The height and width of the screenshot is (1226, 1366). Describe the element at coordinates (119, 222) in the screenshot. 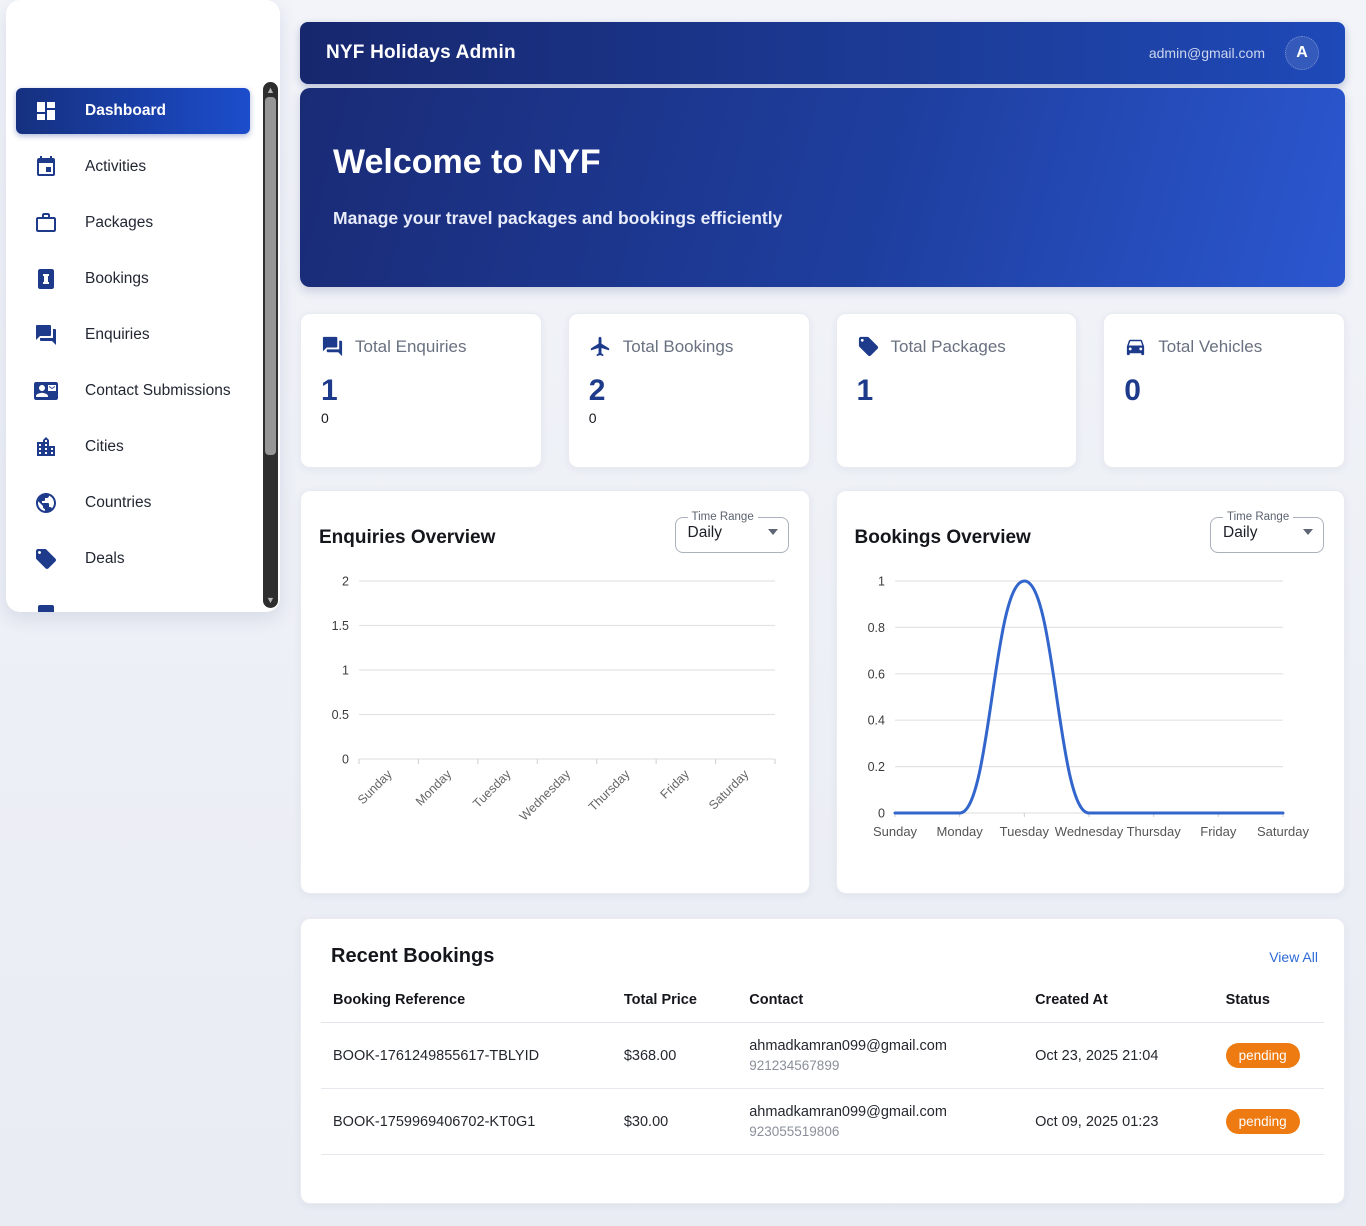

I see `sidebar-item-label: Packages` at that location.